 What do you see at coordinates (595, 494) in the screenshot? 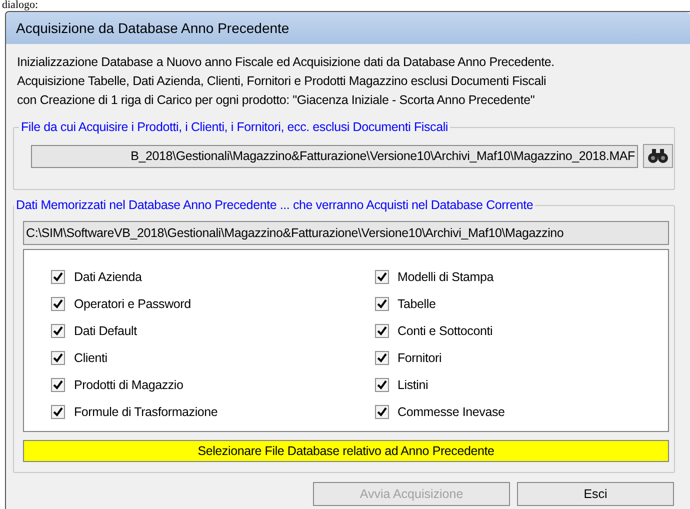
I see `exit-button: Esci` at bounding box center [595, 494].